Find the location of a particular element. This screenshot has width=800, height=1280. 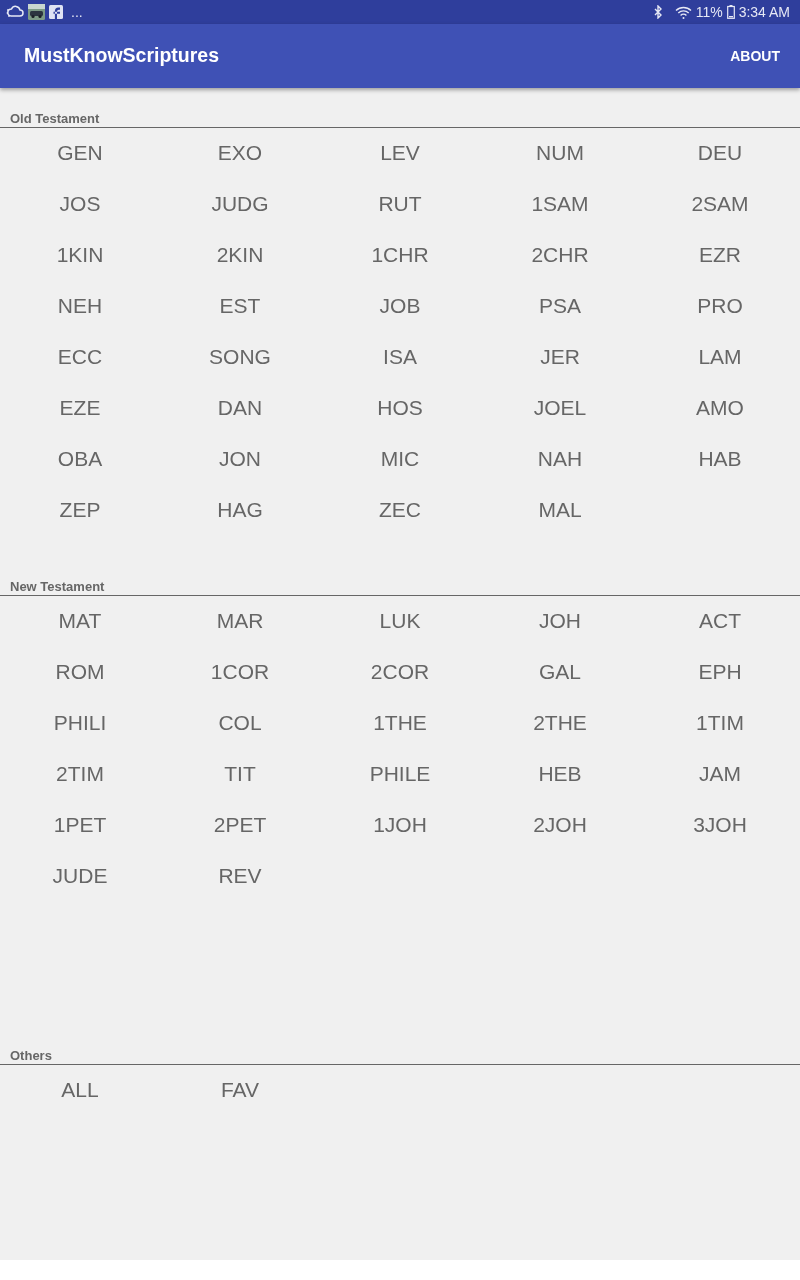

grid-button: FAV is located at coordinates (240, 1090).